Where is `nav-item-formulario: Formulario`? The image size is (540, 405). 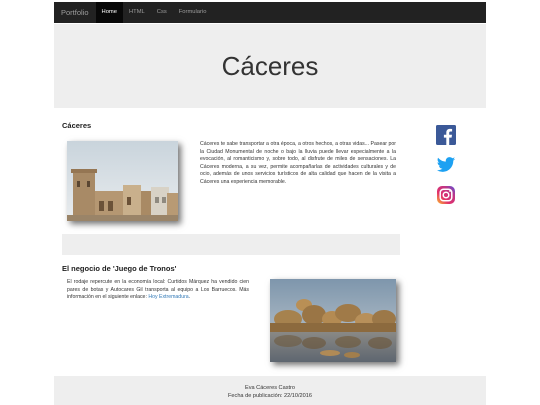 nav-item-formulario: Formulario is located at coordinates (193, 12).